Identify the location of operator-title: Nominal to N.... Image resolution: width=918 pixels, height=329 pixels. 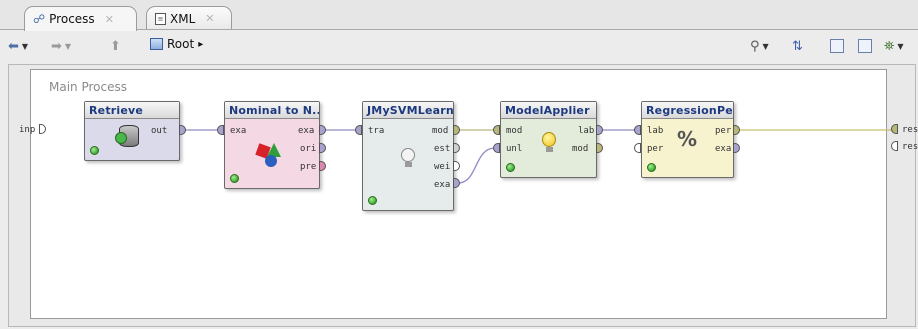
(272, 110).